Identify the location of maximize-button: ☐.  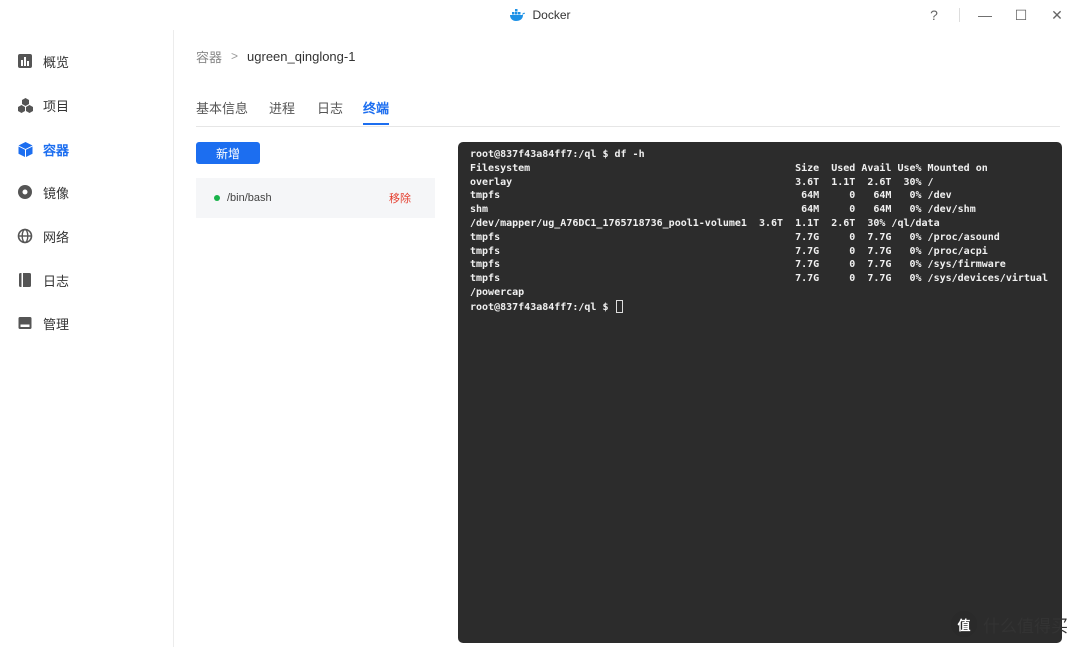
(1021, 15).